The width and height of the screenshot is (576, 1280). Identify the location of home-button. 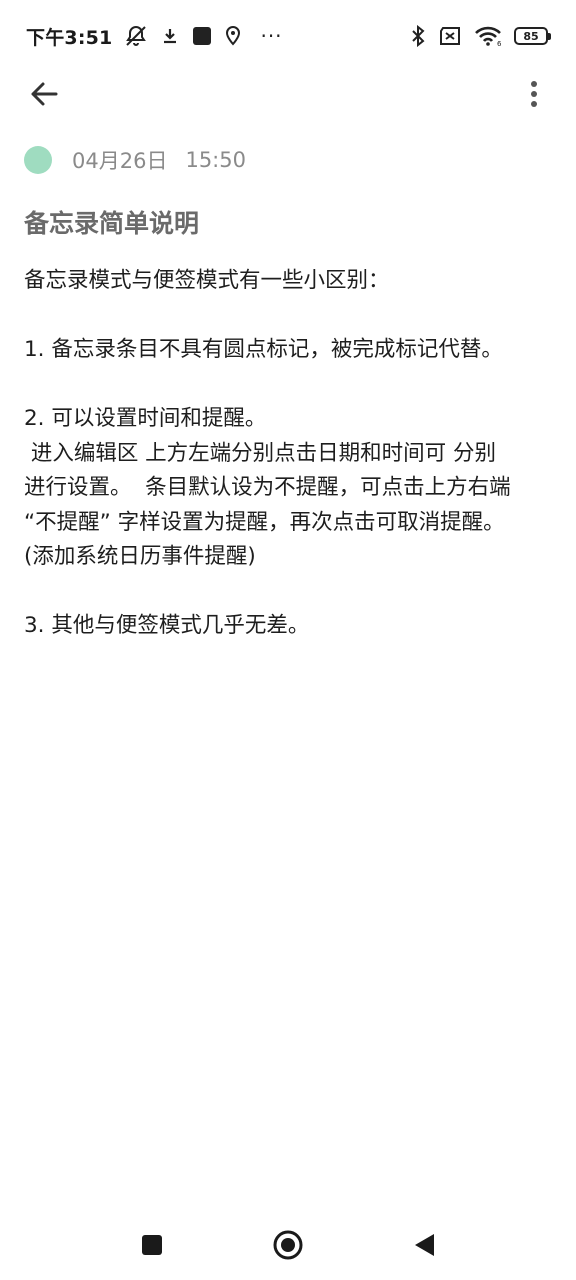
(288, 1245).